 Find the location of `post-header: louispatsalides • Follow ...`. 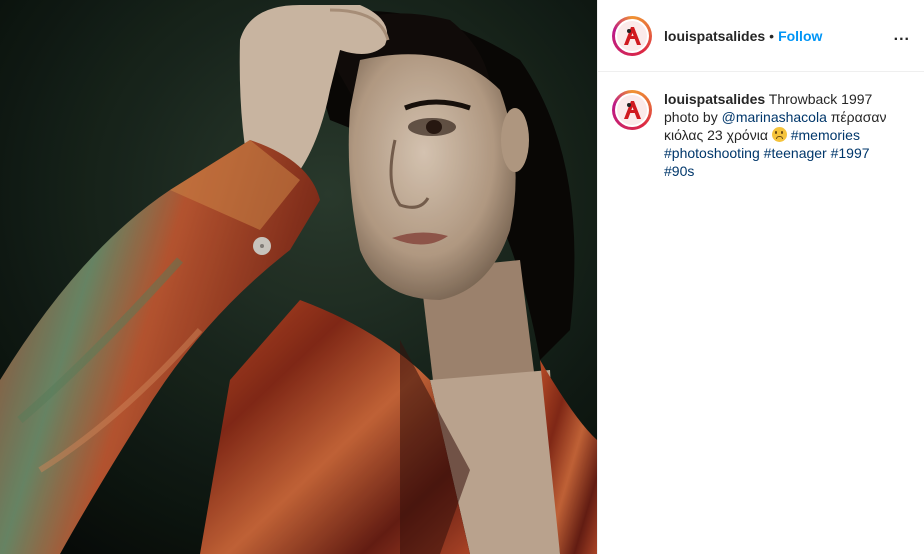

post-header: louispatsalides • Follow ... is located at coordinates (761, 36).